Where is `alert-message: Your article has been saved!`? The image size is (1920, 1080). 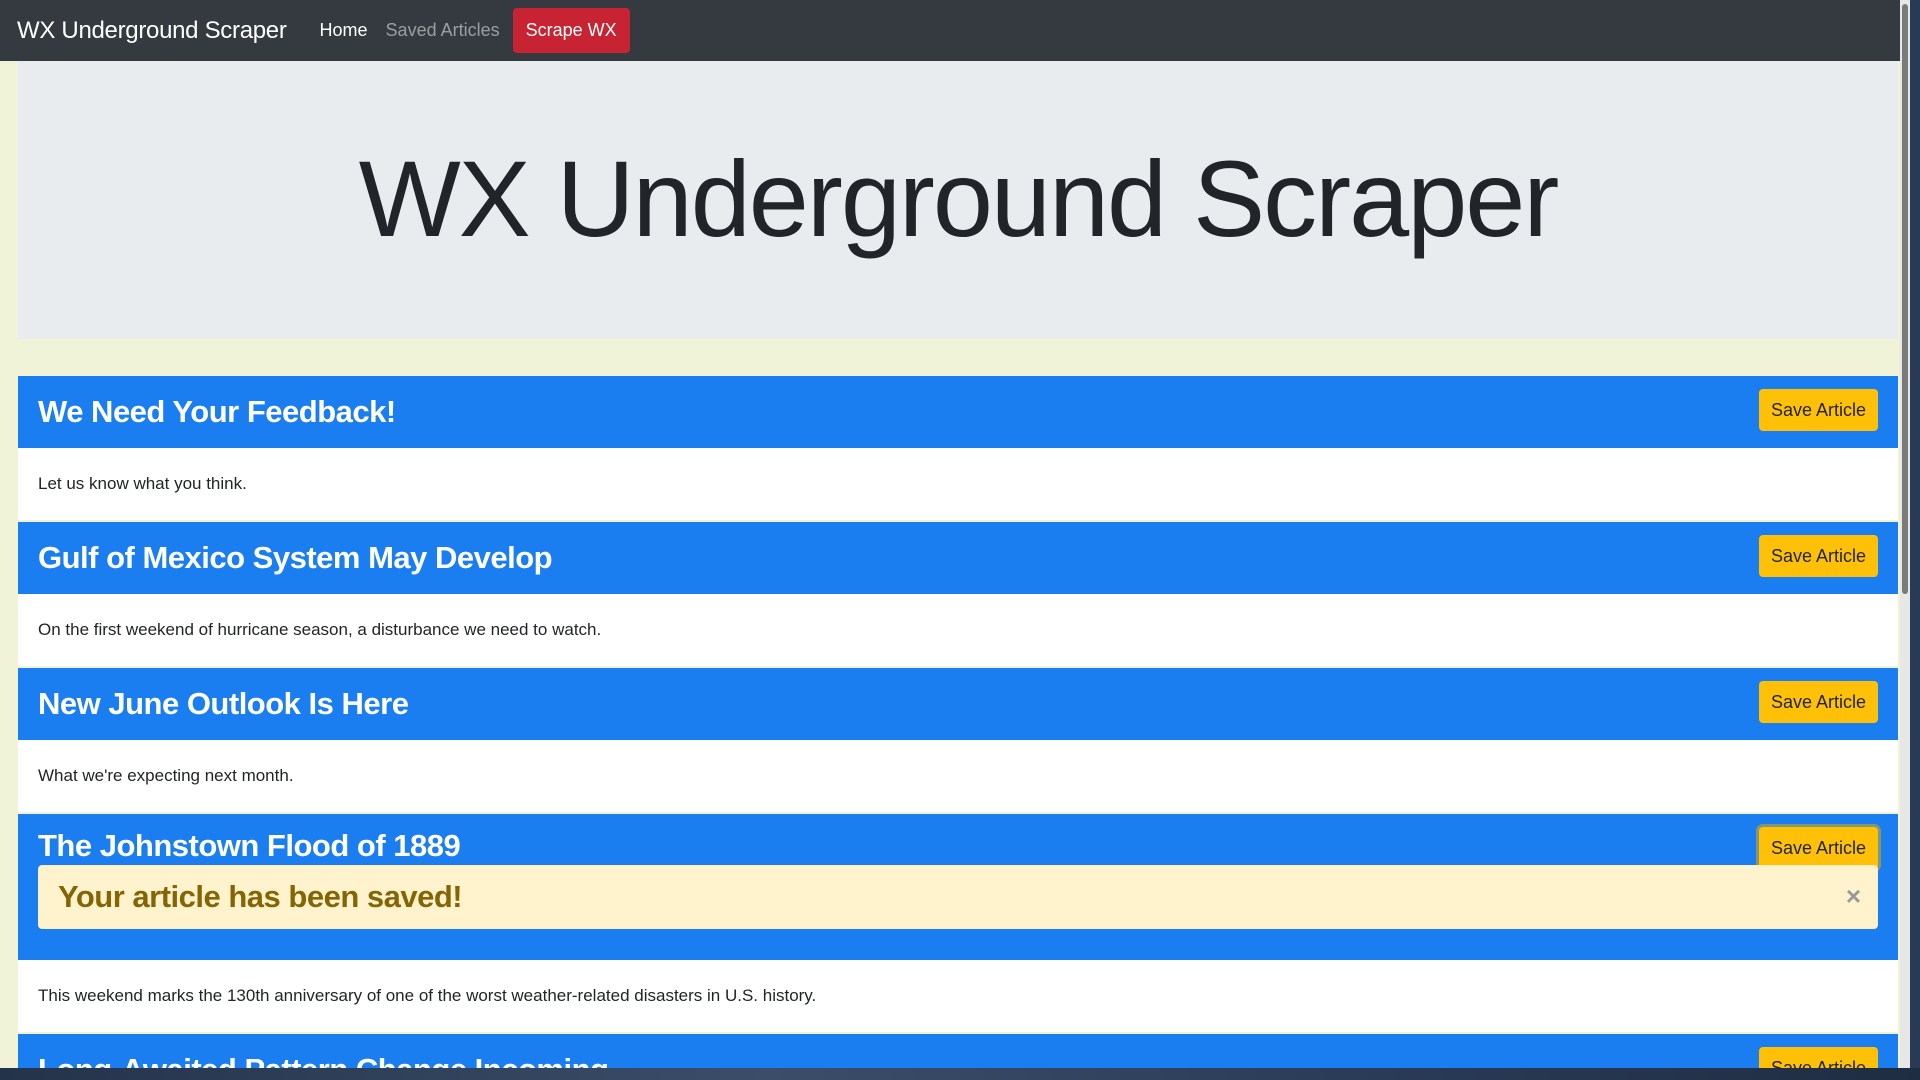
alert-message: Your article has been saved! is located at coordinates (260, 896).